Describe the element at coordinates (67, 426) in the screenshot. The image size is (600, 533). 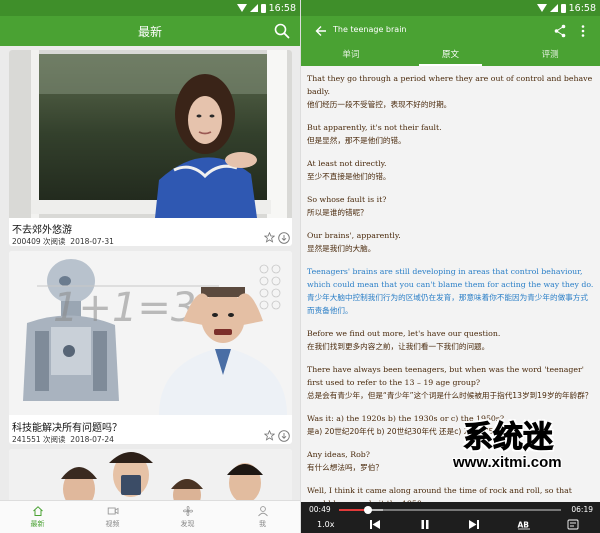
I see `article-title: 科技能解决所有问题吗？` at that location.